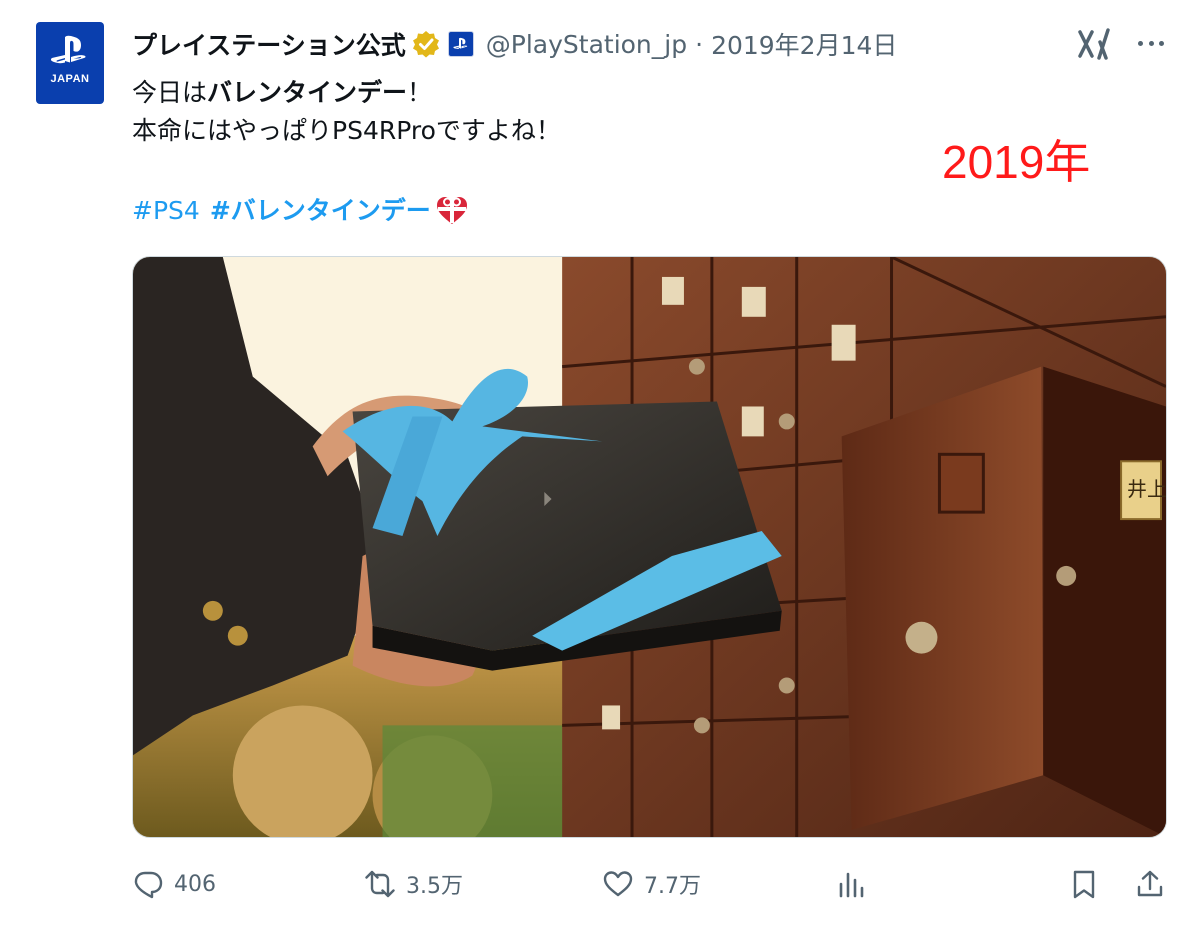 The width and height of the screenshot is (1198, 930). Describe the element at coordinates (195, 884) in the screenshot. I see `reply-count: 406` at that location.